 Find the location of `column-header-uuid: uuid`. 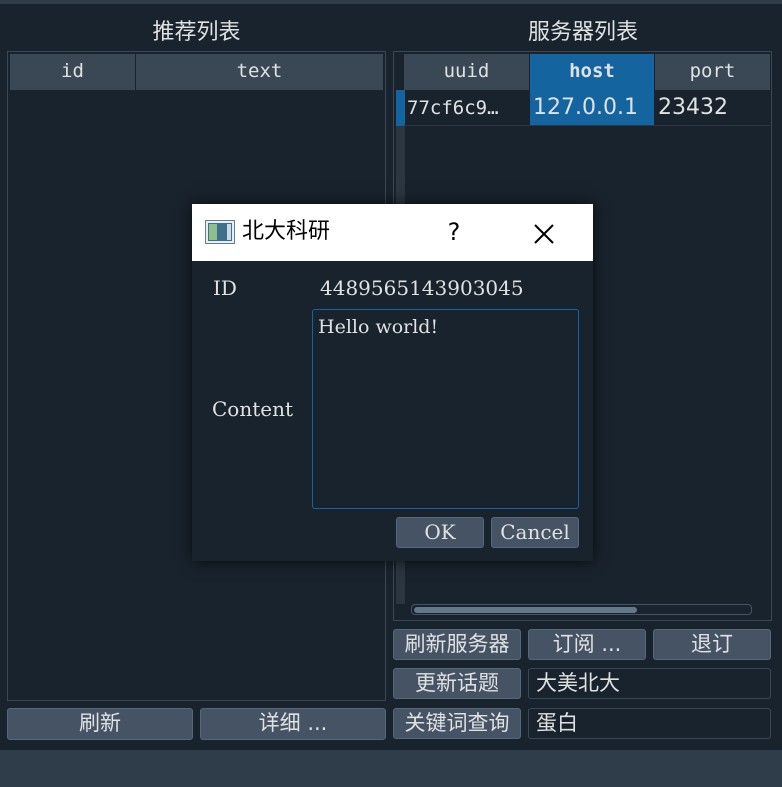

column-header-uuid: uuid is located at coordinates (467, 72).